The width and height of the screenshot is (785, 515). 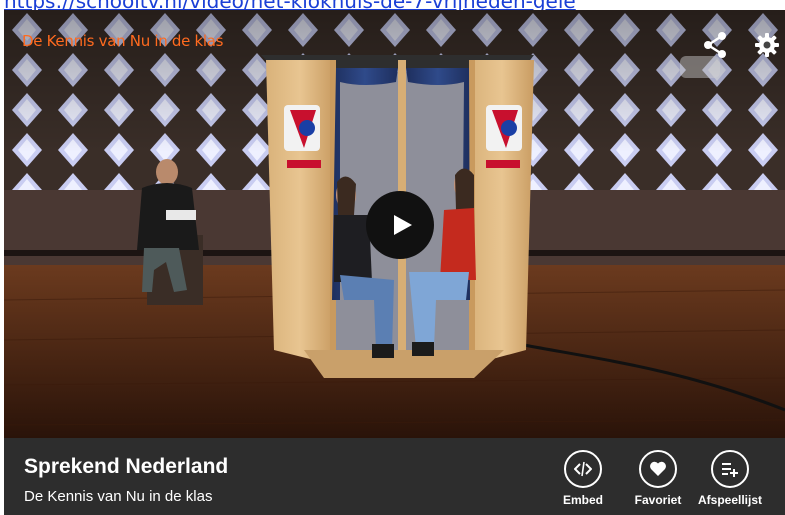 I want to click on heart-icon, so click(x=658, y=468).